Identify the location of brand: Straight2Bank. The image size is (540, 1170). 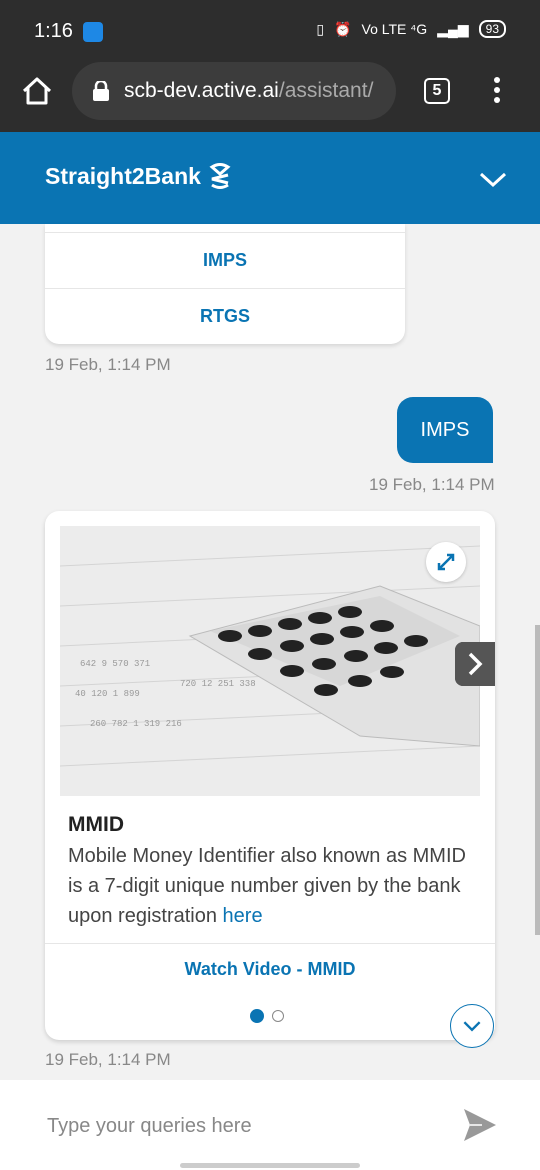
(138, 176).